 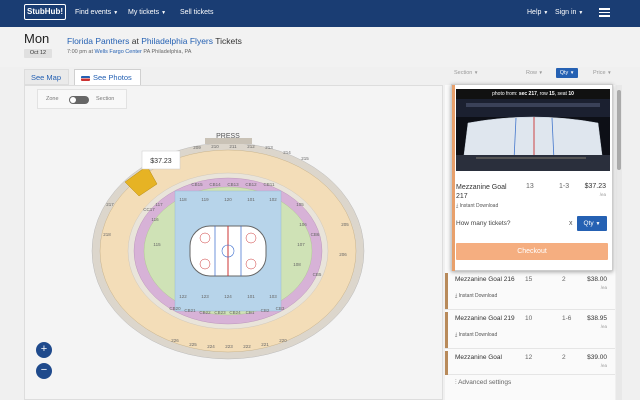 I want to click on section-label: 225, so click(x=193, y=344).